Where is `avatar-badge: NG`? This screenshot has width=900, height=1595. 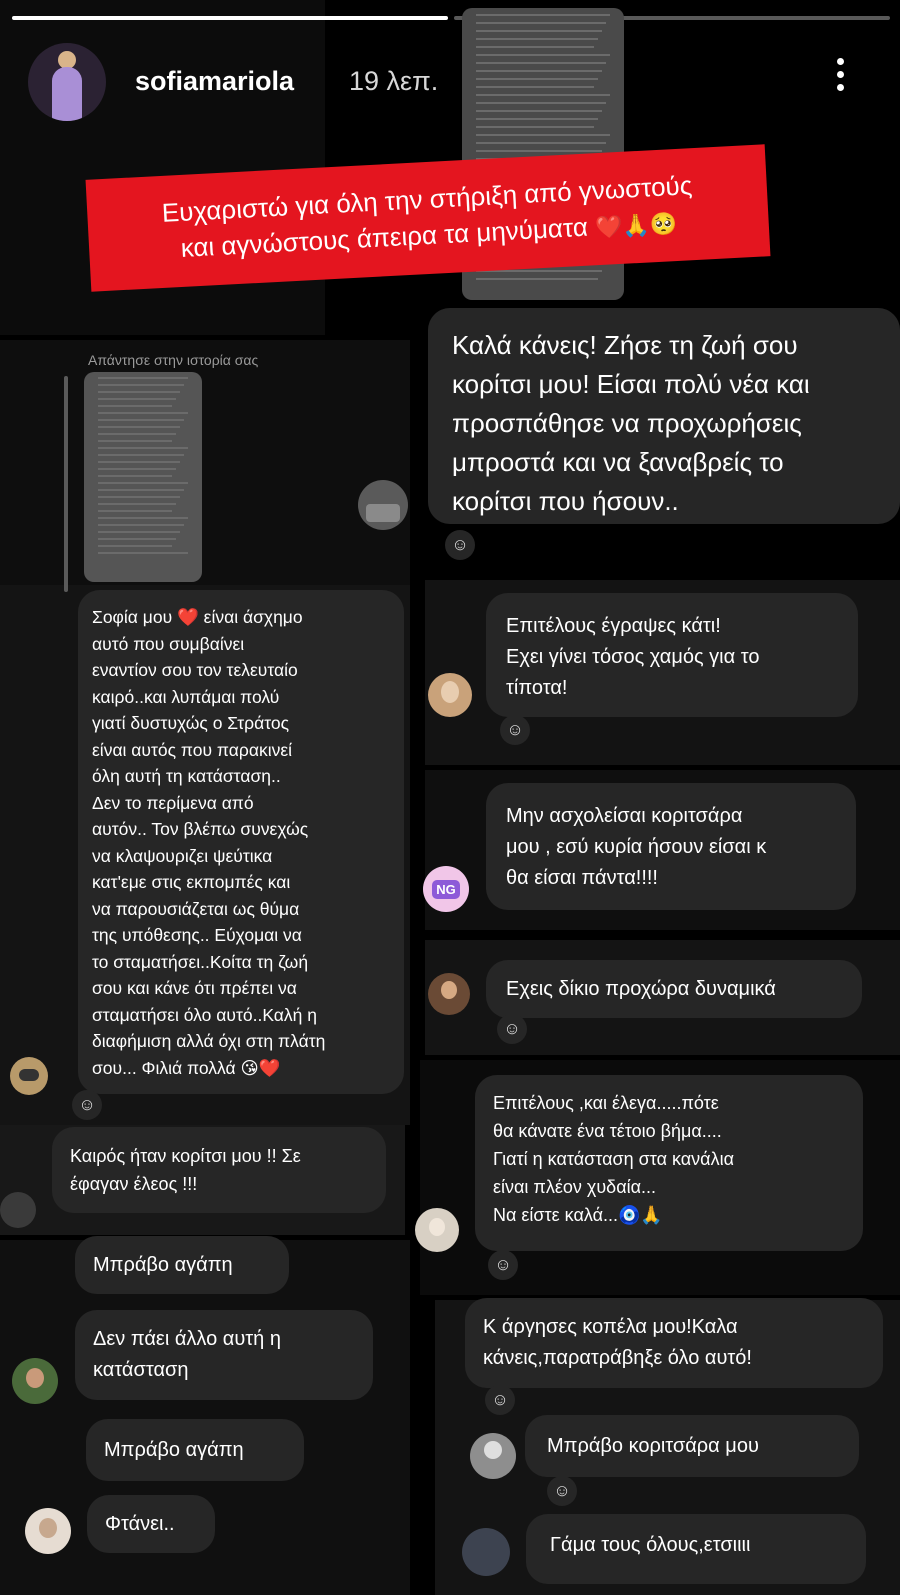
avatar-badge: NG is located at coordinates (446, 889).